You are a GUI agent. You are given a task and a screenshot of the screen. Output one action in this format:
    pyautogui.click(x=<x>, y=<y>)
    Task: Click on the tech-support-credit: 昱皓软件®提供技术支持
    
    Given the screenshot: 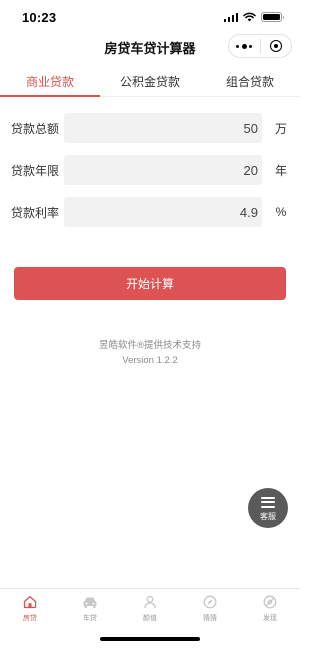 What is the action you would take?
    pyautogui.click(x=149, y=345)
    